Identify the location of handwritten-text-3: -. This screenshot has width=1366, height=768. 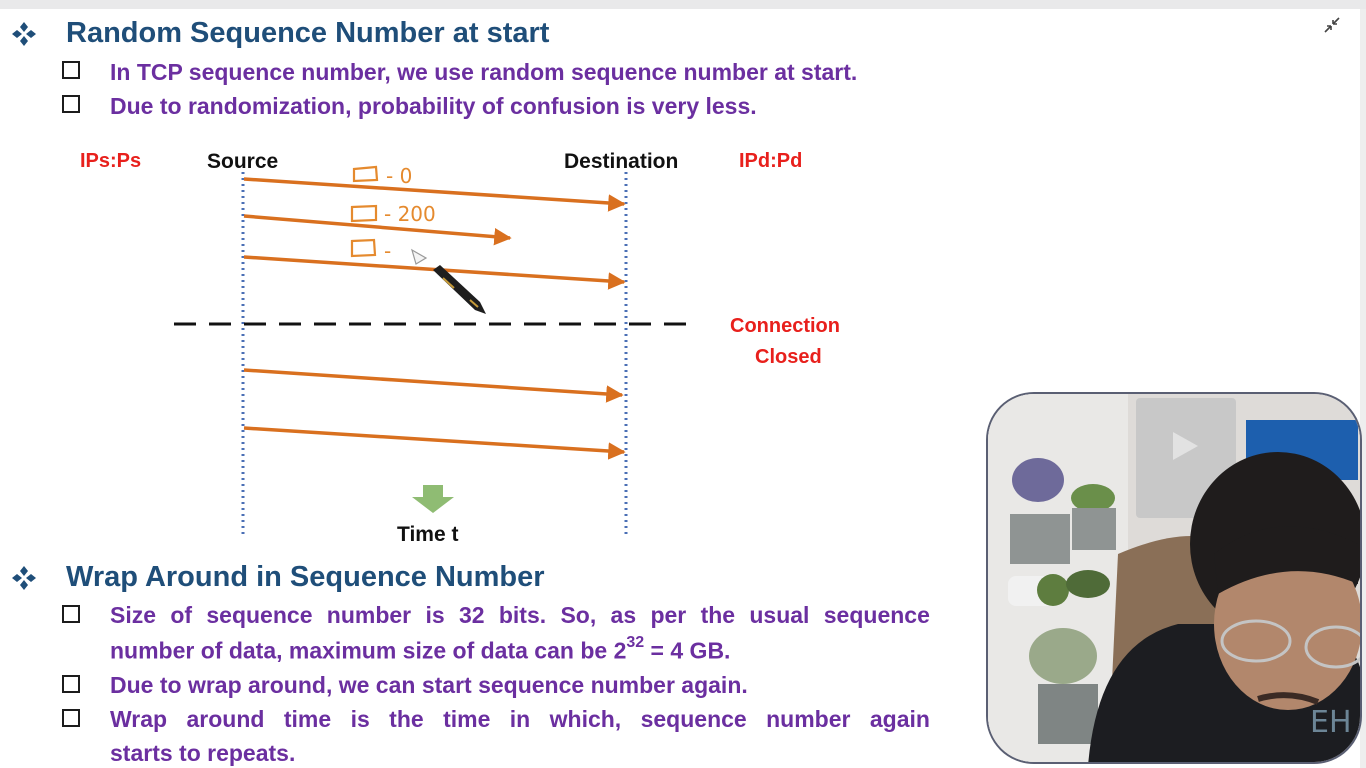
(387, 251).